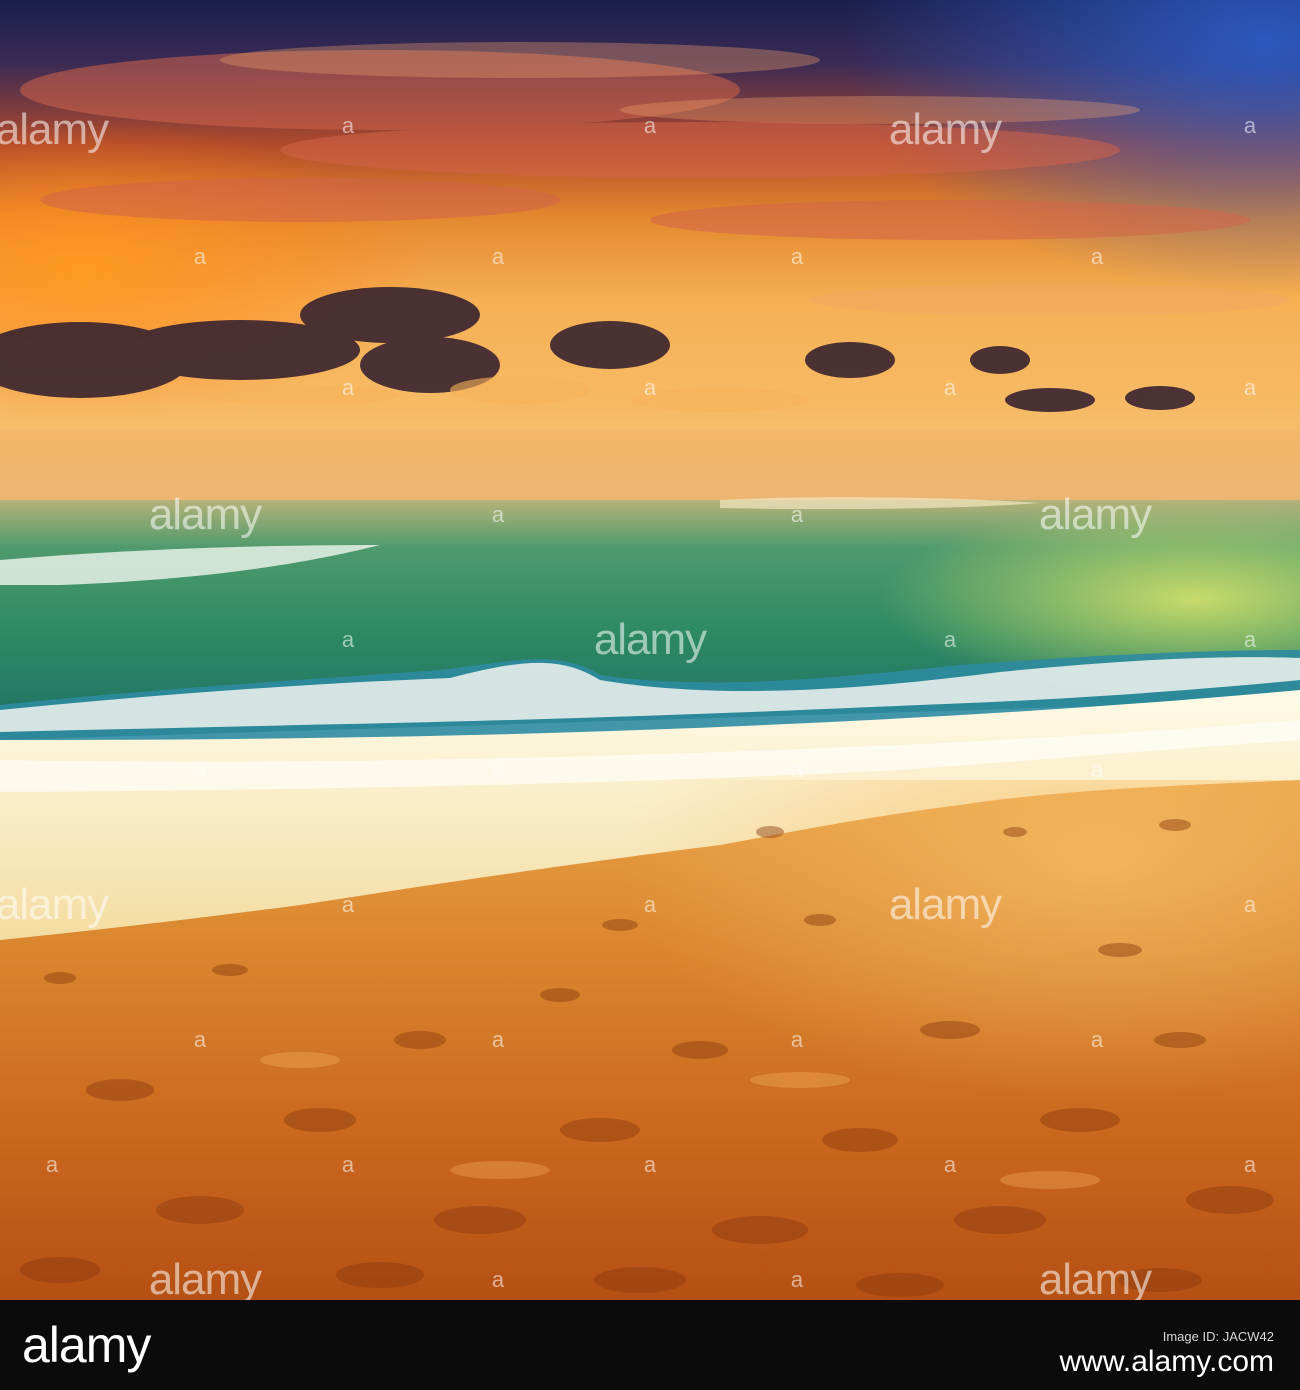  I want to click on brand-logo: alamy, so click(86, 1345).